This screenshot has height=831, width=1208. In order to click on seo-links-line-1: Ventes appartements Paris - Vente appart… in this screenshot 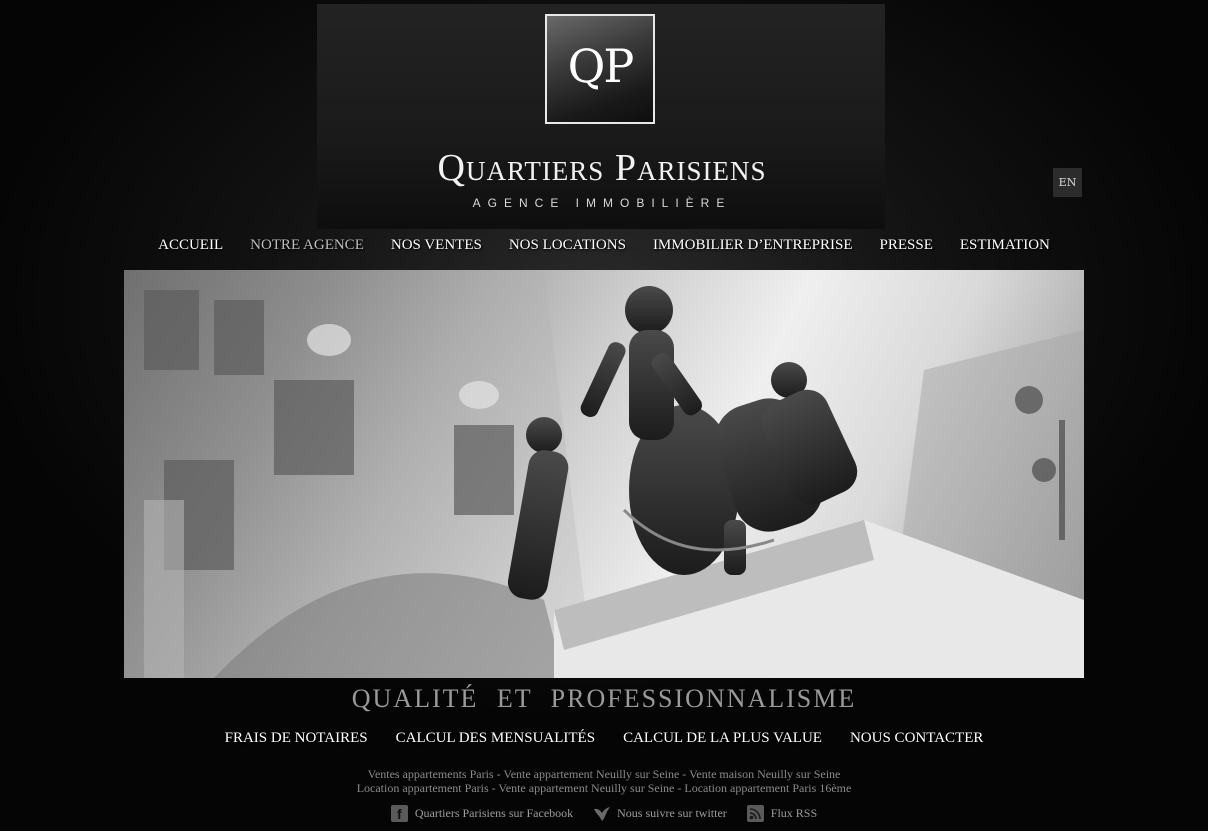, I will do `click(604, 774)`.